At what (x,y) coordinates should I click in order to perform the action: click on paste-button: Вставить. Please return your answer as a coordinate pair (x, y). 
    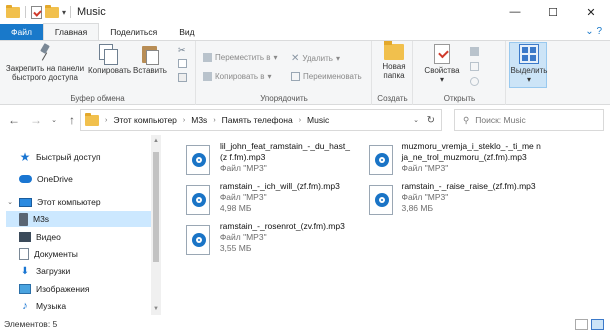
    Looking at the image, I should click on (150, 59).